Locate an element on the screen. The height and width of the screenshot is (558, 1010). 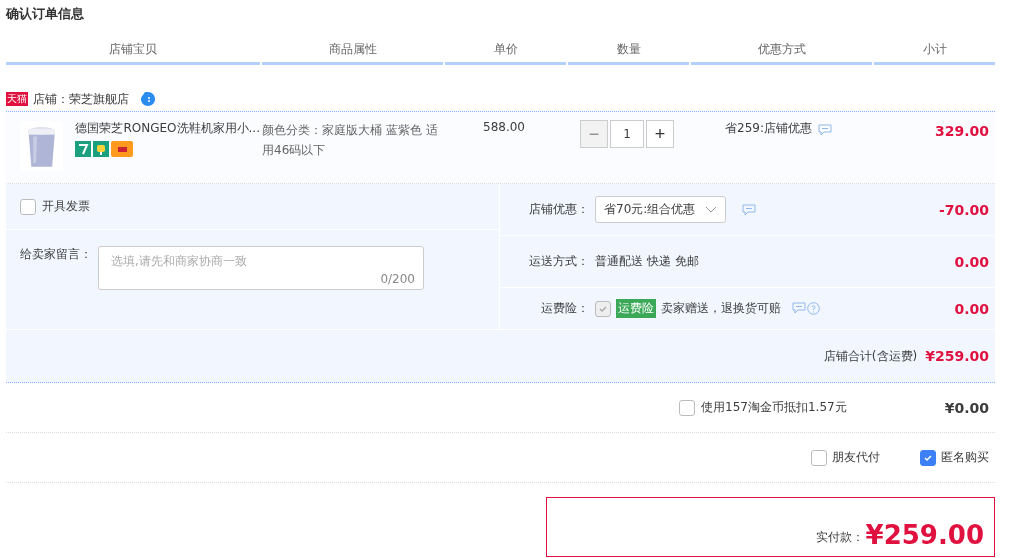
store-name: 店铺：荣芝旗舰店 is located at coordinates (81, 99).